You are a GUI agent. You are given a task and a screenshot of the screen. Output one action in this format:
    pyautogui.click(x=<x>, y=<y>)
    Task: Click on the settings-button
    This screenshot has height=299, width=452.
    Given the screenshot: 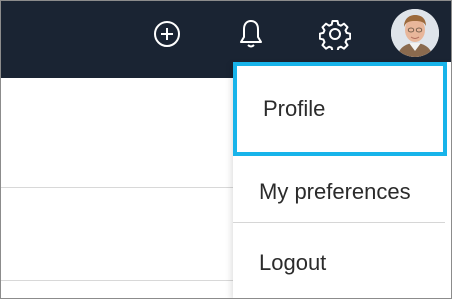 What is the action you would take?
    pyautogui.click(x=335, y=34)
    